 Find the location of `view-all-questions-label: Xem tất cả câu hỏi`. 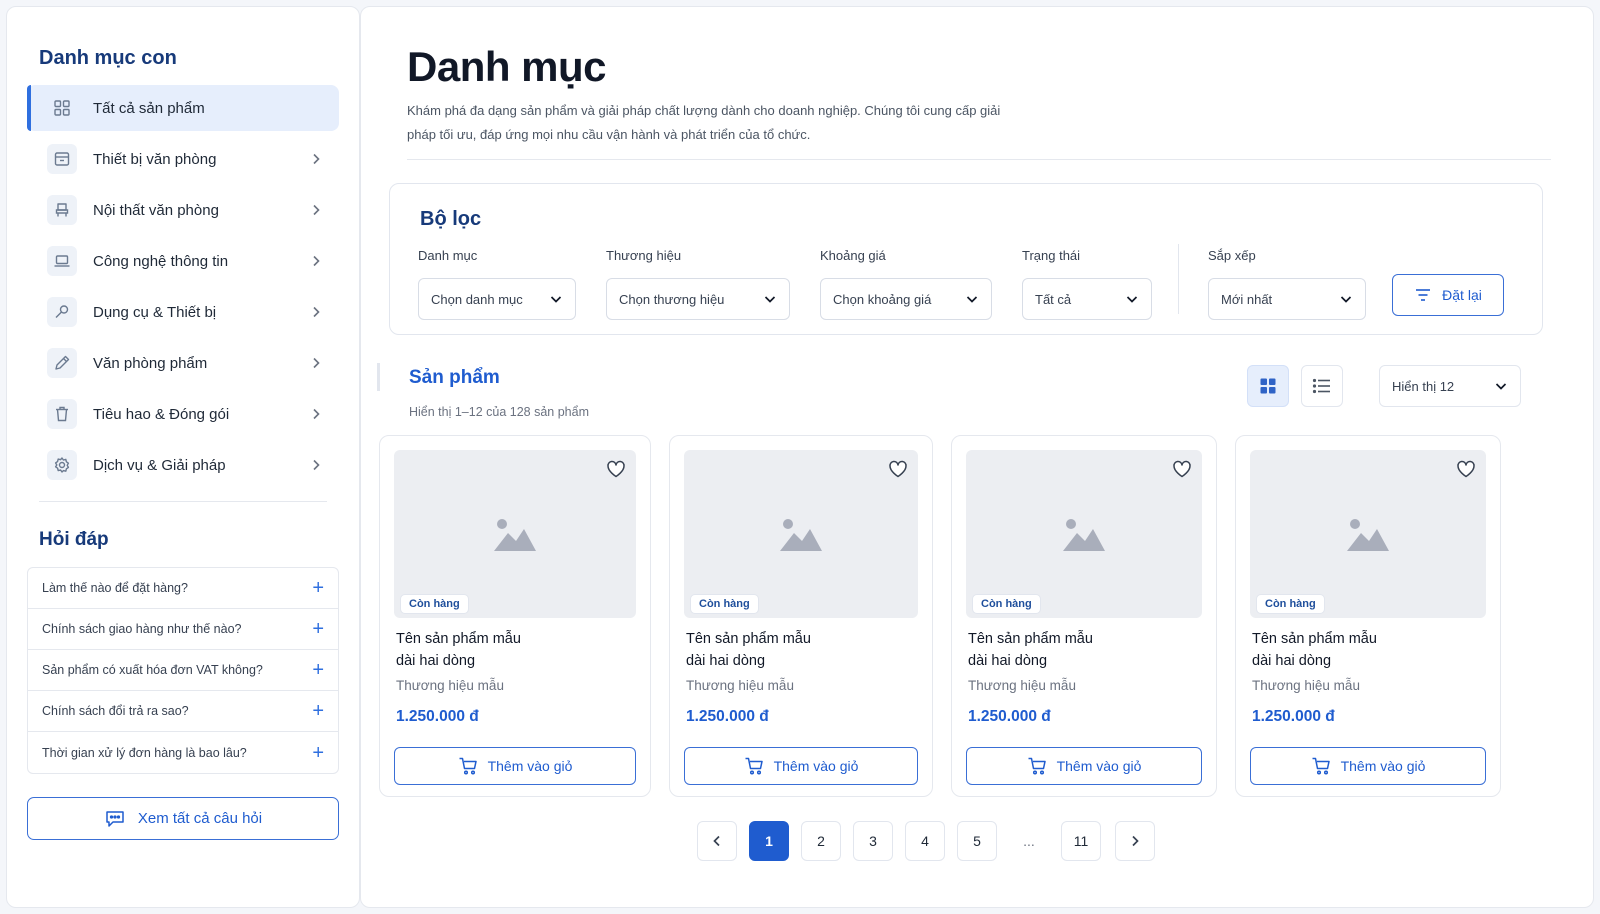

view-all-questions-label: Xem tất cả câu hỏi is located at coordinates (200, 818).